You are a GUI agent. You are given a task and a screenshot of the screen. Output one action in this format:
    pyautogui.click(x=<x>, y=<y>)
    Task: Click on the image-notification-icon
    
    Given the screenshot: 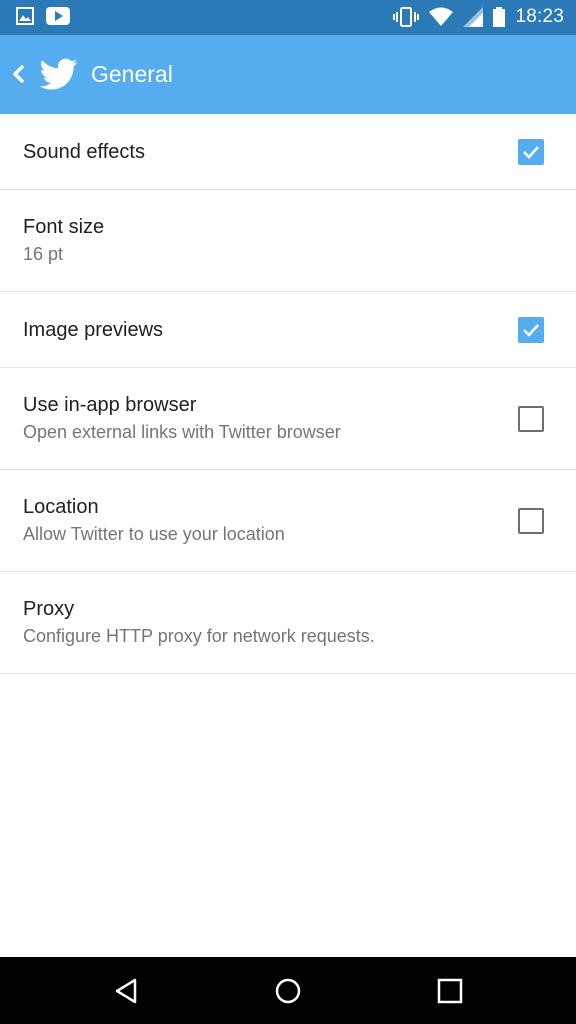 What is the action you would take?
    pyautogui.click(x=25, y=16)
    